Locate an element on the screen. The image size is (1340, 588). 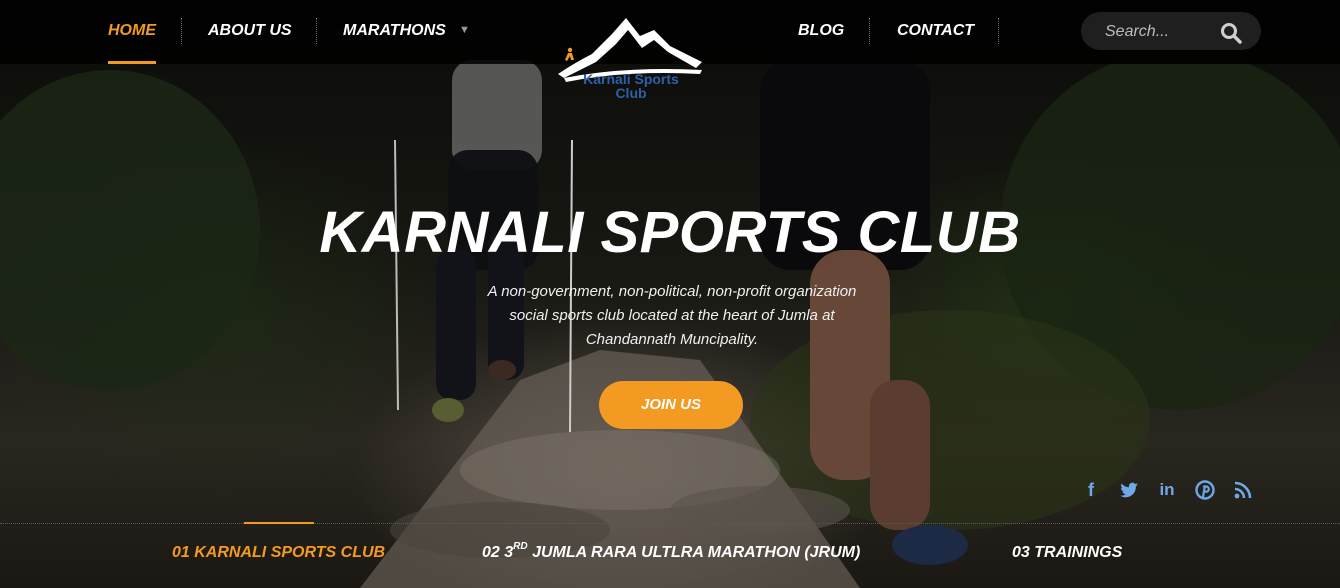
rss-icon is located at coordinates (1243, 490).